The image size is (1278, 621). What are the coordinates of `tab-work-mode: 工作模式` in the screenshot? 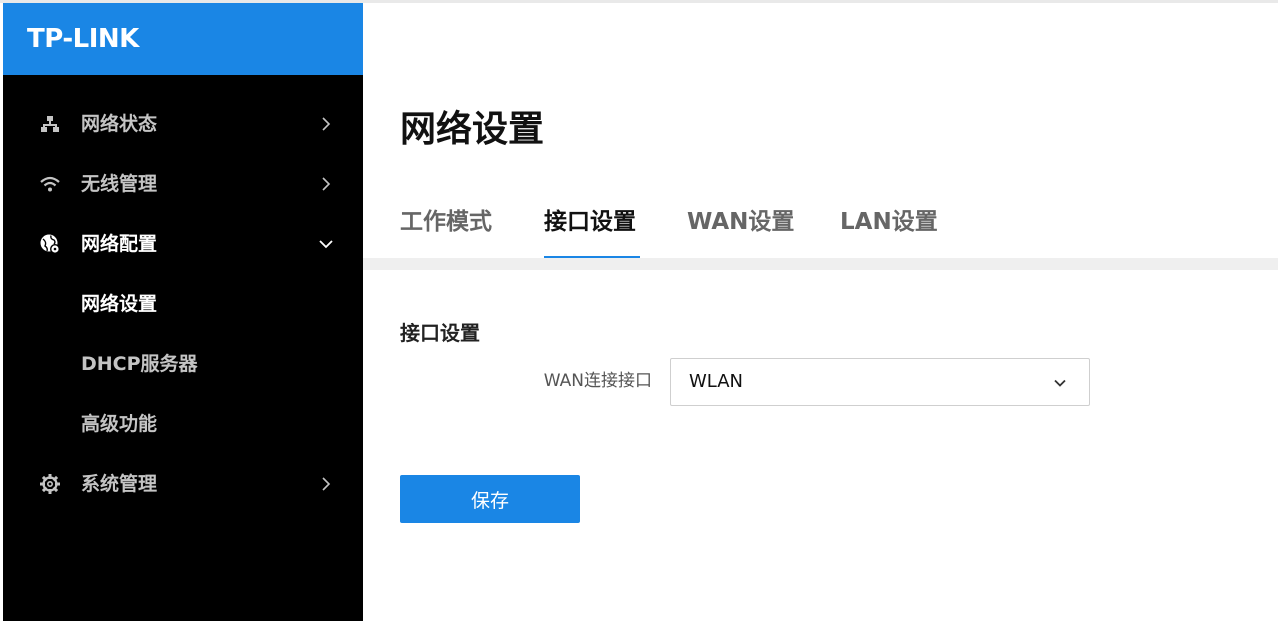 It's located at (446, 229).